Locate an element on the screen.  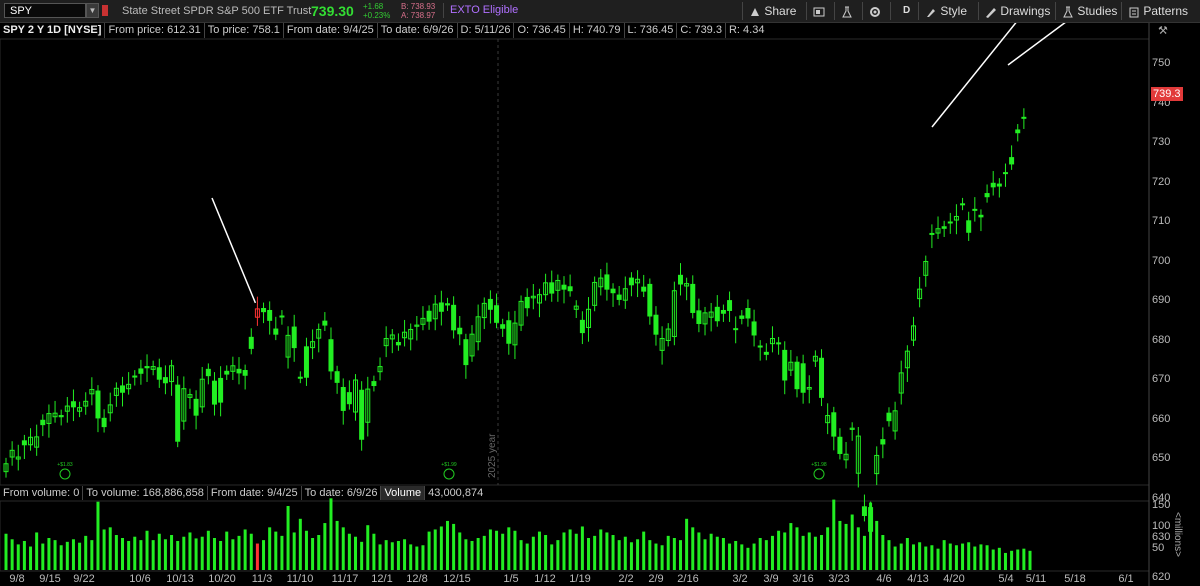
wrench-icon: ⚒ is located at coordinates (1163, 30).